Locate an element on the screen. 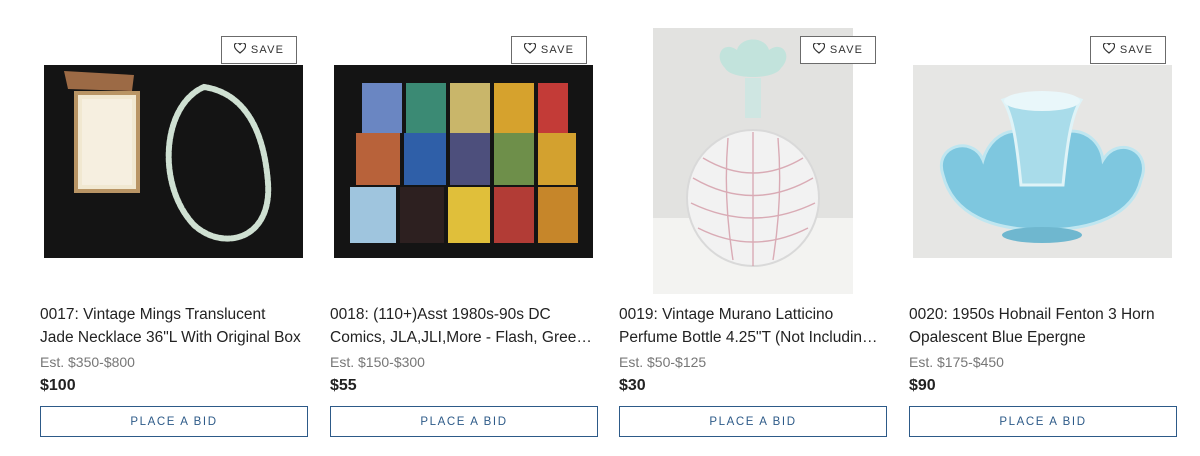 The height and width of the screenshot is (456, 1200). lot-current-bid: $100 is located at coordinates (58, 385).